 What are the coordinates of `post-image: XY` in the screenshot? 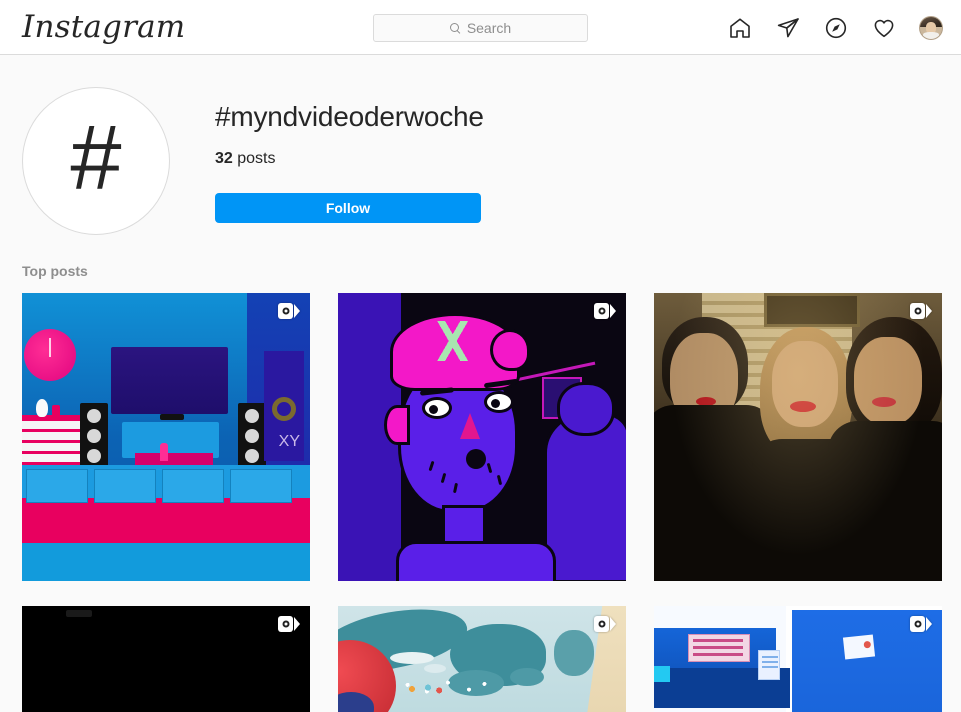 It's located at (166, 437).